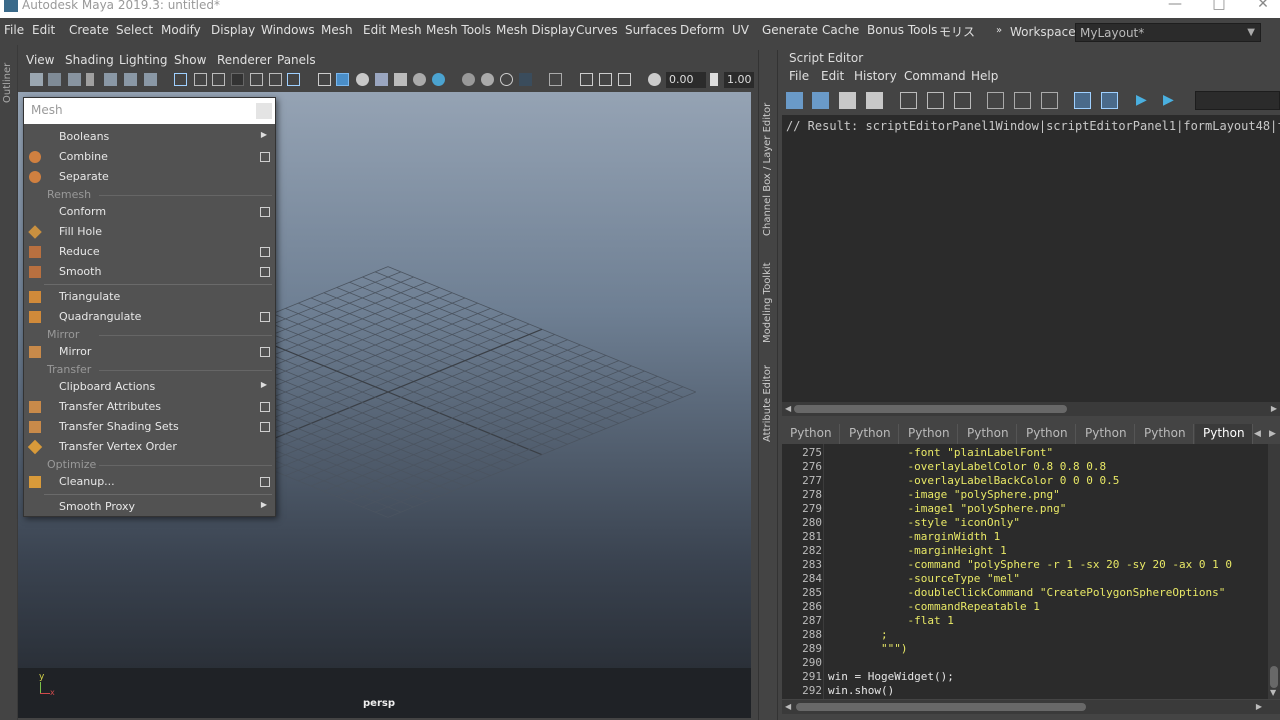  I want to click on backface-icon, so click(624, 79).